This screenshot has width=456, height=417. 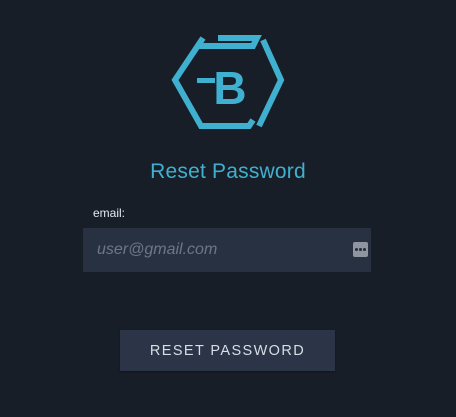 I want to click on page-title: Reset Password, so click(x=228, y=171).